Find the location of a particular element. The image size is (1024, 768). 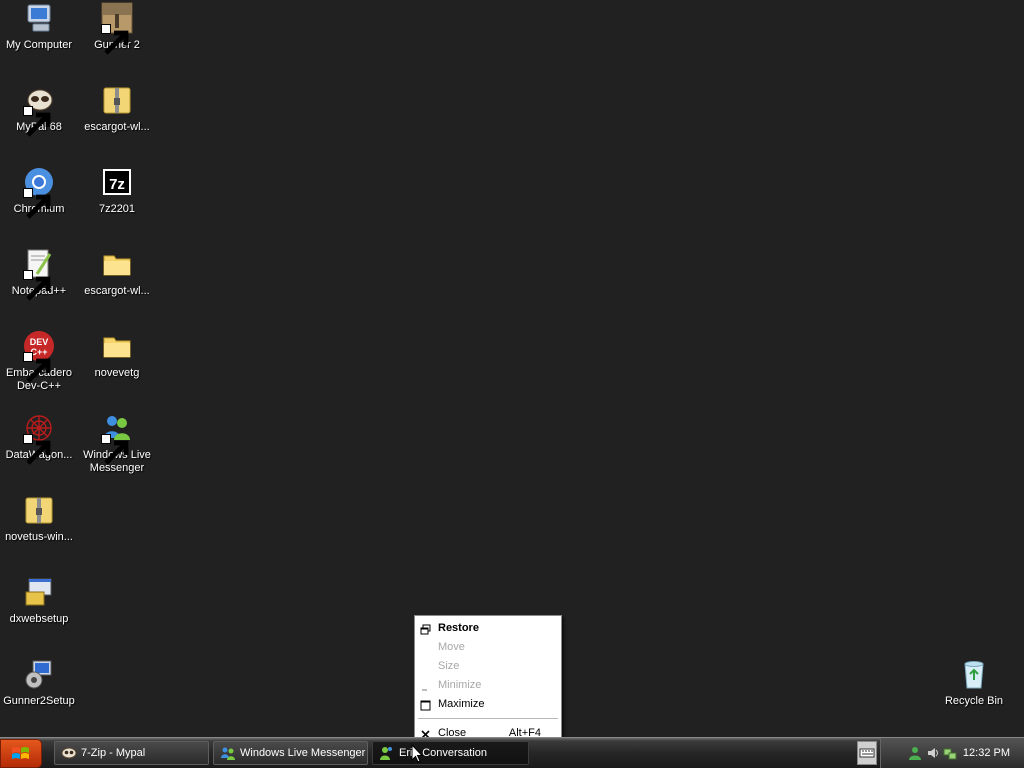

desktop-icon-novevetg: novevetg is located at coordinates (117, 355).